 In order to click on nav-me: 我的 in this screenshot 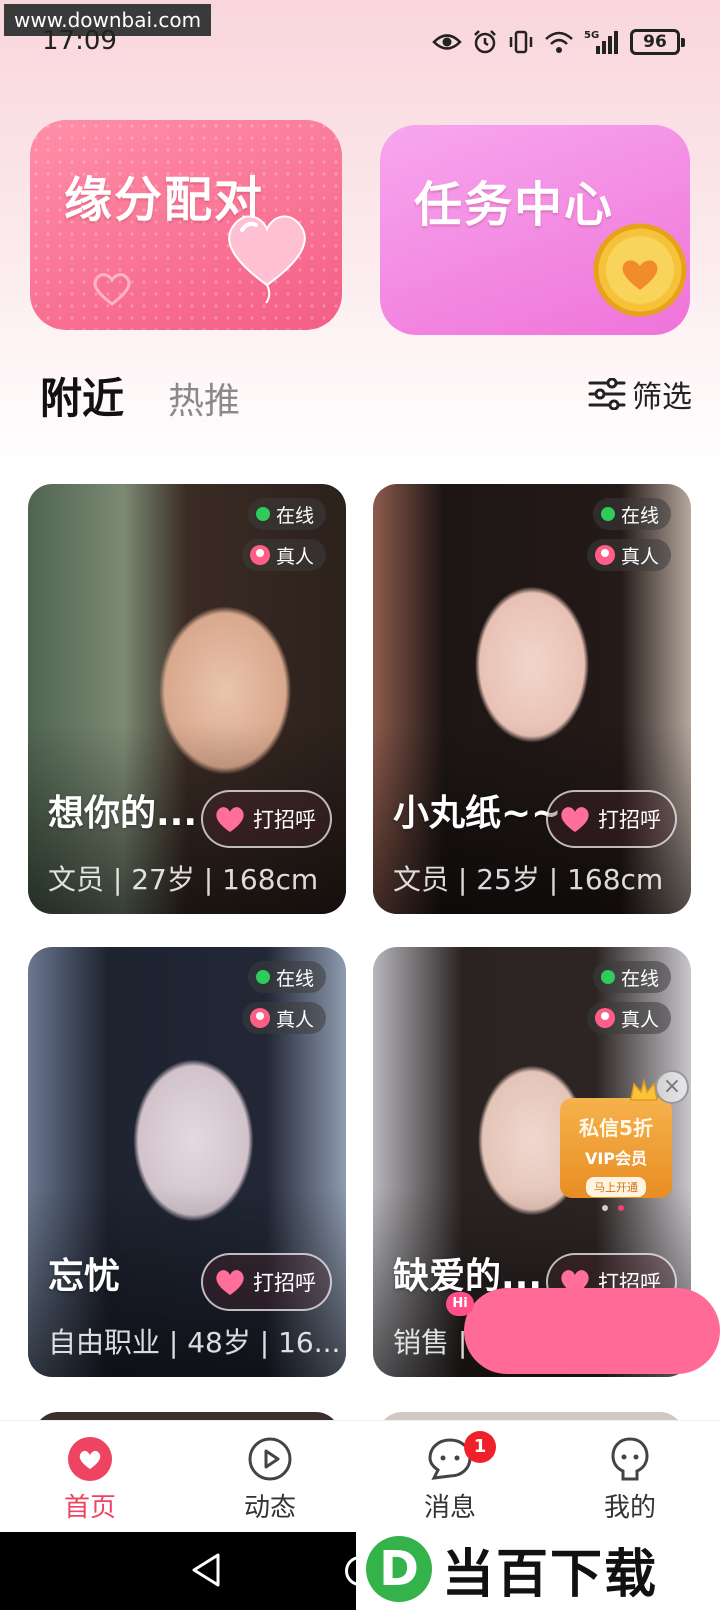, I will do `click(630, 1479)`.